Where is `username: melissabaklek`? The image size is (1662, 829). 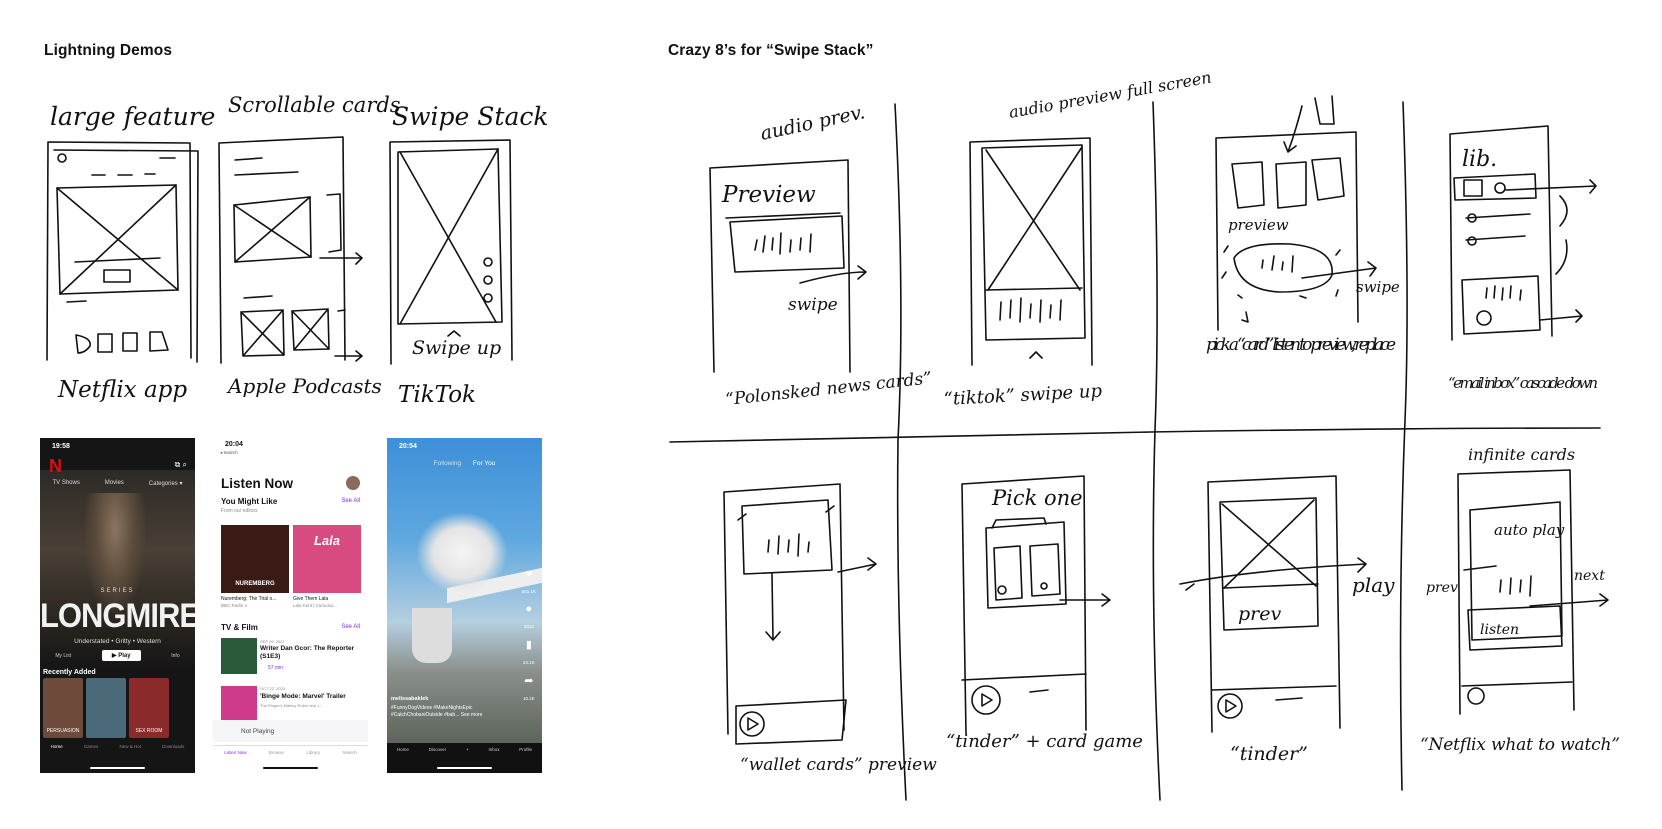 username: melissabaklek is located at coordinates (409, 699).